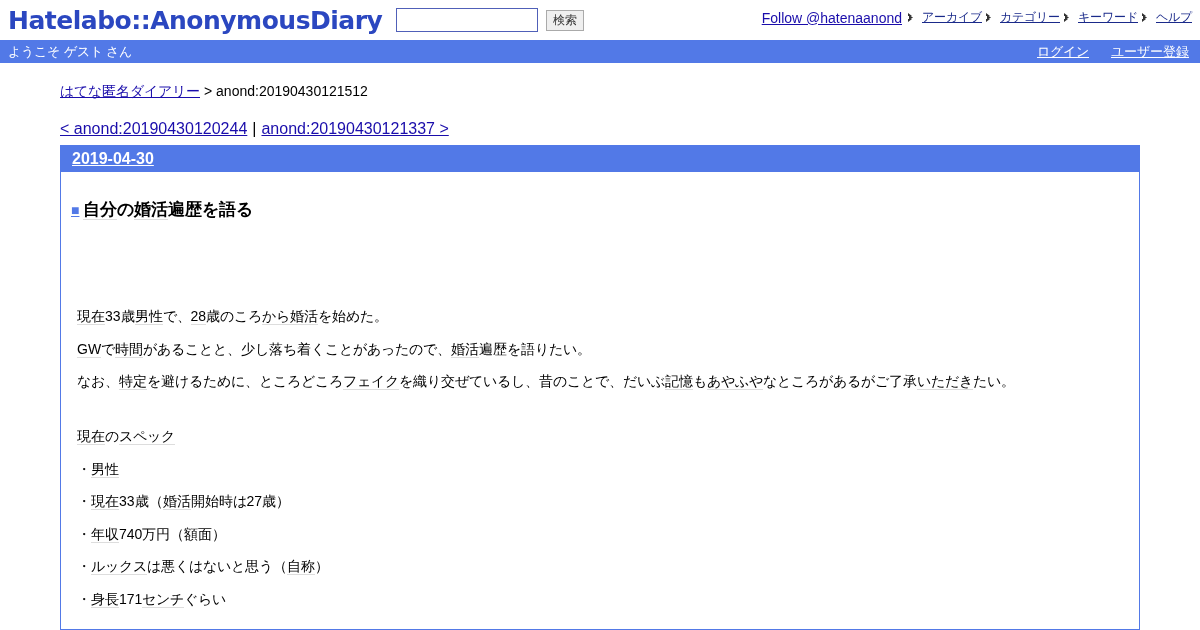  I want to click on keyword-link: GW, so click(89, 349).